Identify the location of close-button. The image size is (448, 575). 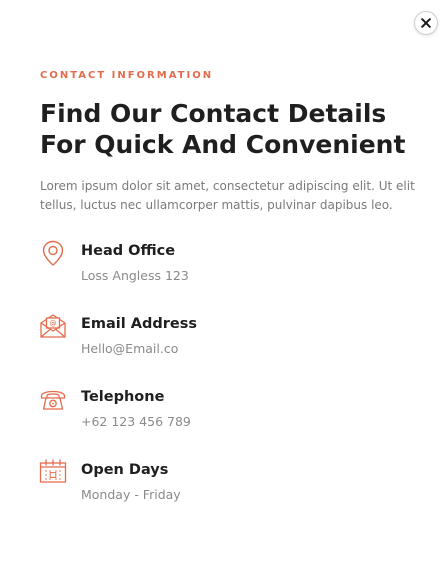
(426, 23).